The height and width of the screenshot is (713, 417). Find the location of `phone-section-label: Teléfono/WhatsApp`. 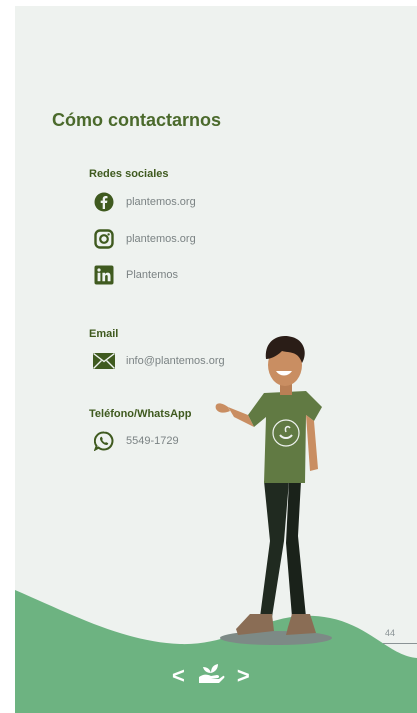

phone-section-label: Teléfono/WhatsApp is located at coordinates (140, 414).